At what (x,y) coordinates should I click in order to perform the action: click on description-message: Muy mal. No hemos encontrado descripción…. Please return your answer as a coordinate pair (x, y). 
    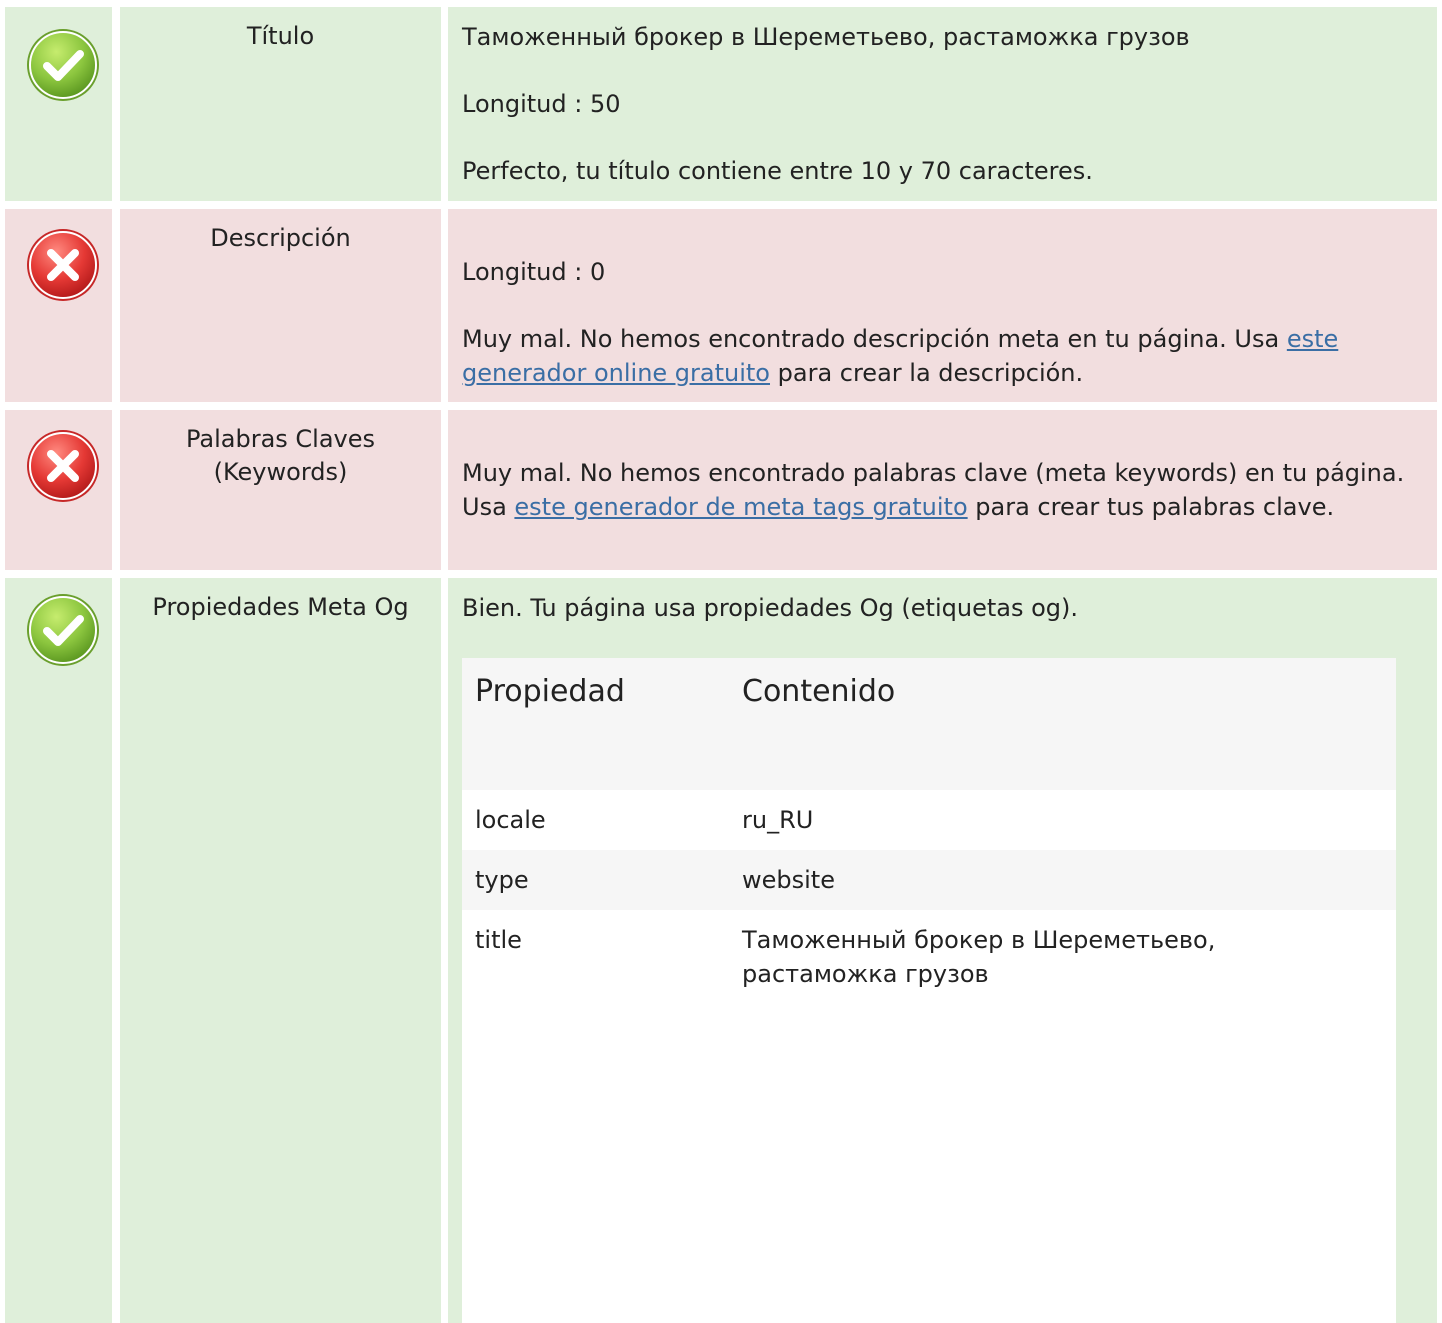
    Looking at the image, I should click on (934, 356).